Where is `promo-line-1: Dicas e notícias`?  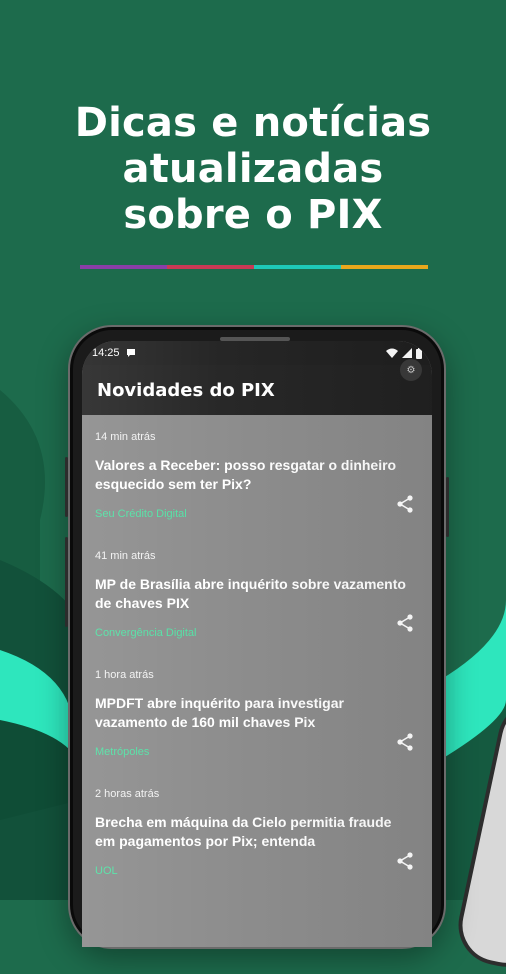 promo-line-1: Dicas e notícias is located at coordinates (253, 123).